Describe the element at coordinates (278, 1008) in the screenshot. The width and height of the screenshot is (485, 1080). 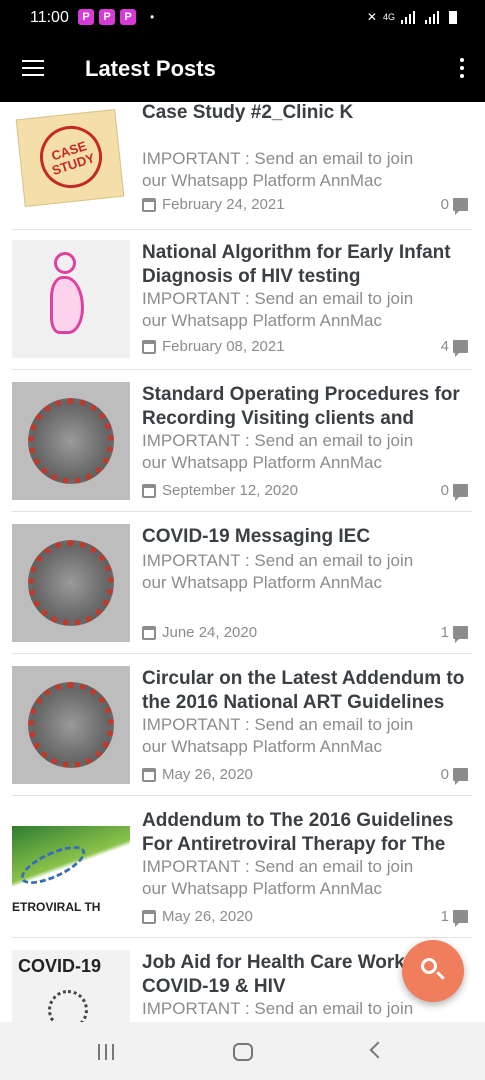
I see `post-excerpt: IMPORTANT : Send an email to join` at that location.